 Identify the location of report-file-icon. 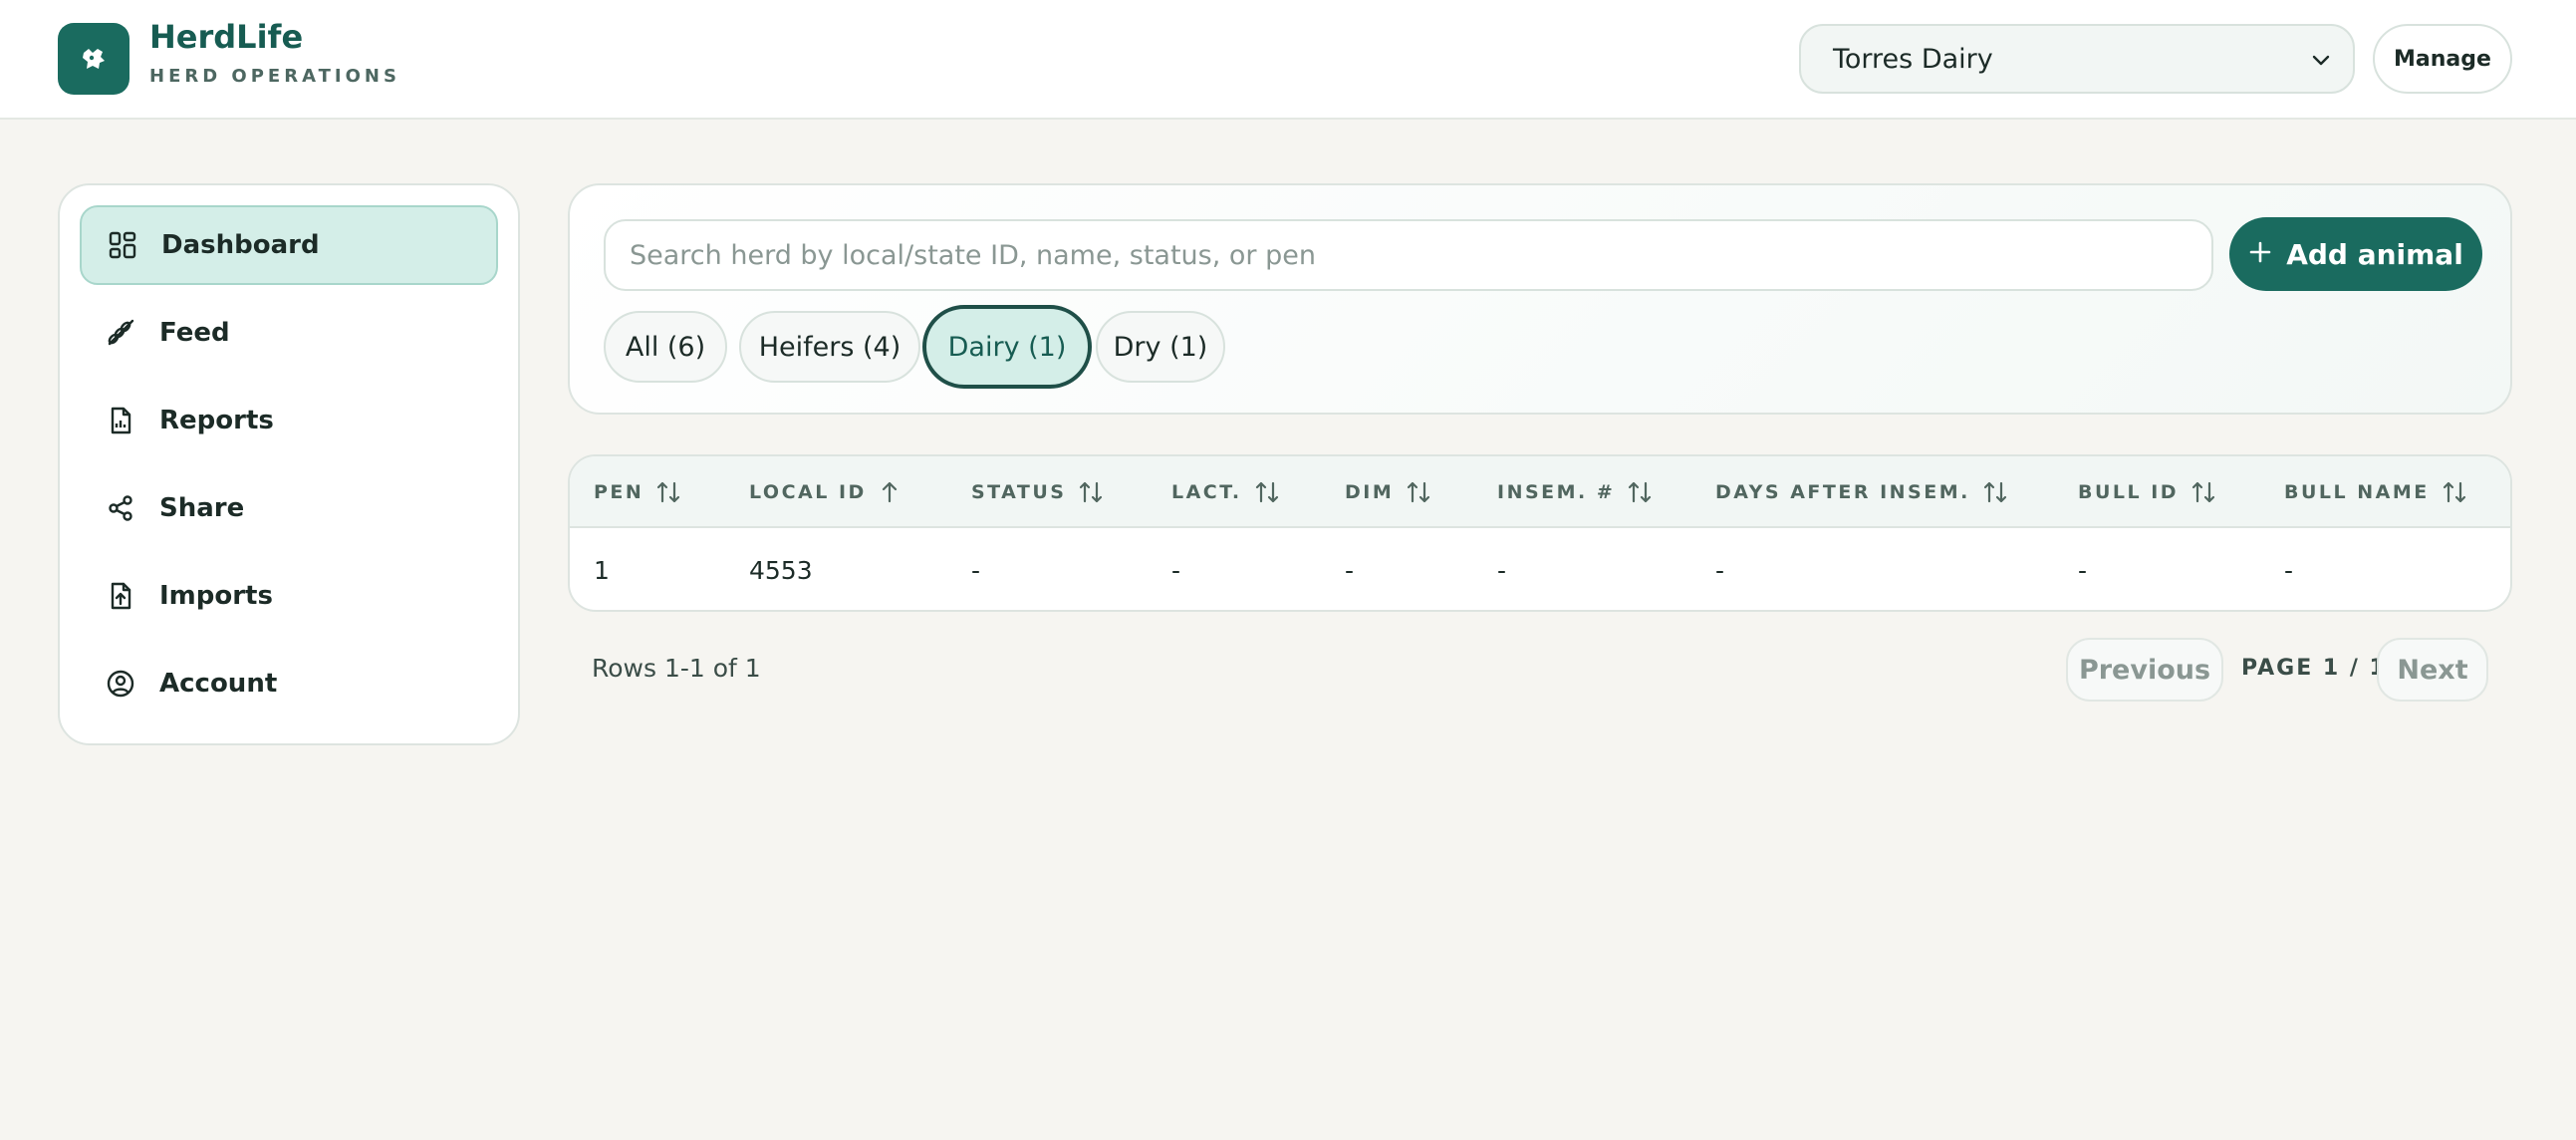
(120, 420).